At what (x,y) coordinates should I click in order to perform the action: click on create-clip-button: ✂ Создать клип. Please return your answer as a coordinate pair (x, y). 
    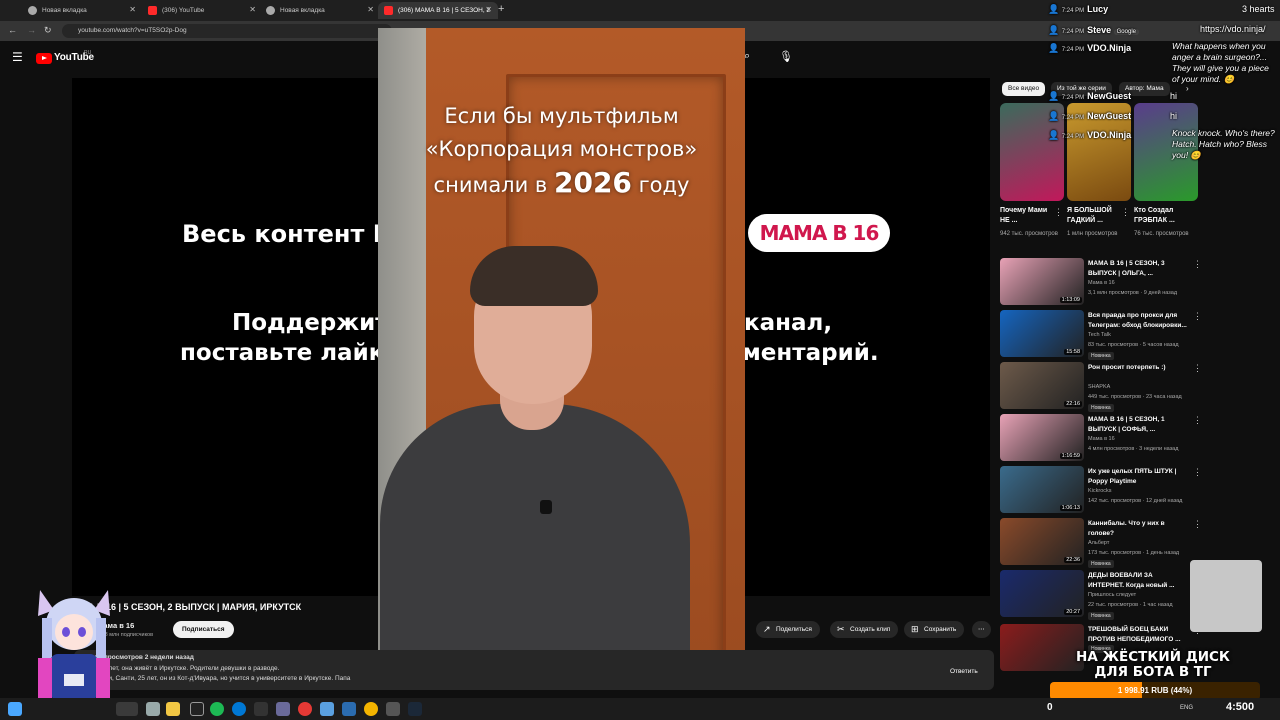
    Looking at the image, I should click on (864, 629).